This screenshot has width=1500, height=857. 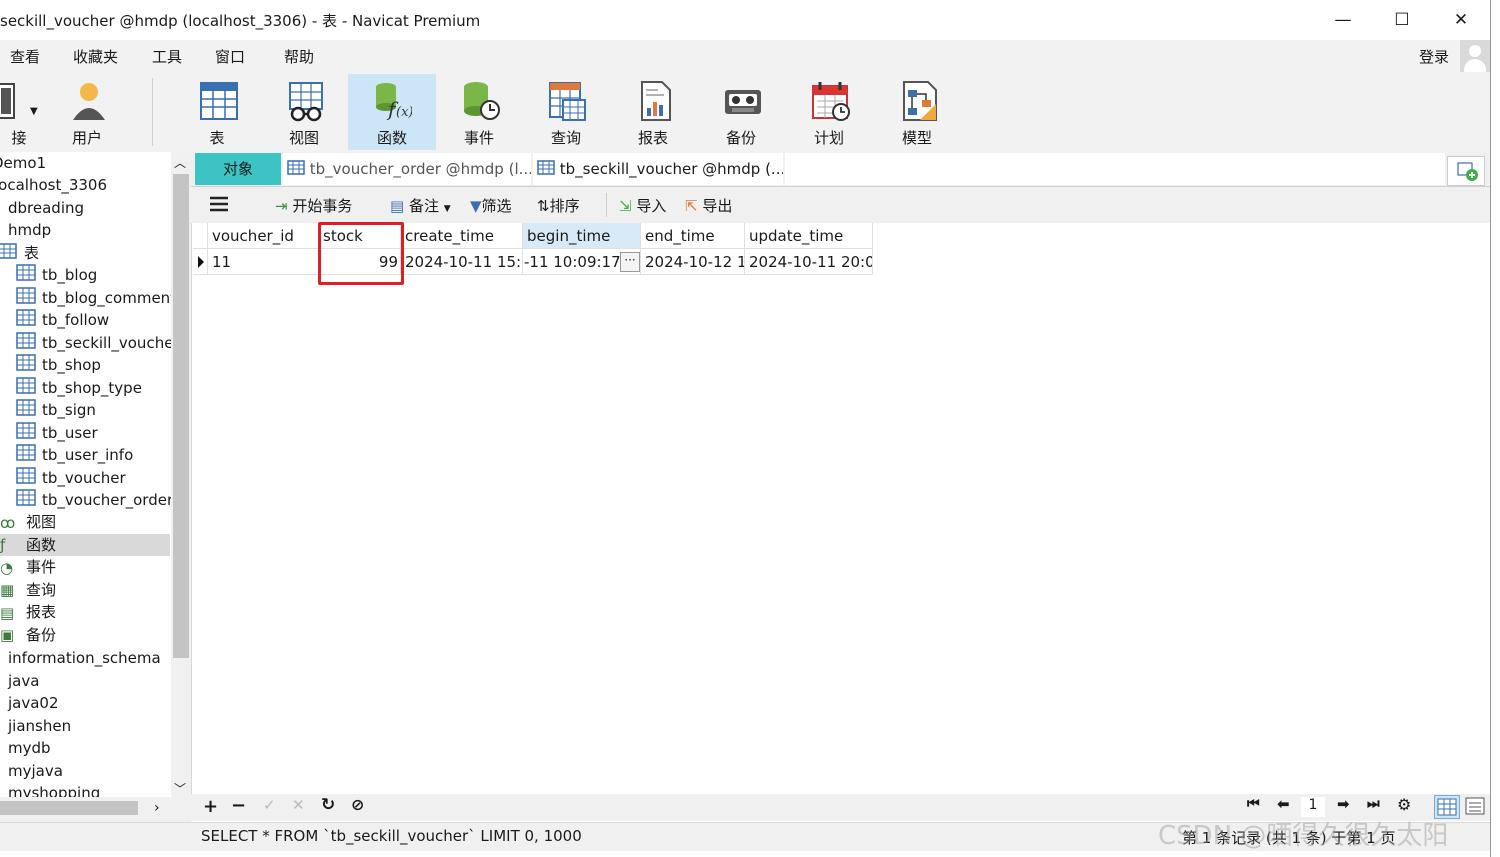 I want to click on first-page-icon: ⏮, so click(x=1253, y=804).